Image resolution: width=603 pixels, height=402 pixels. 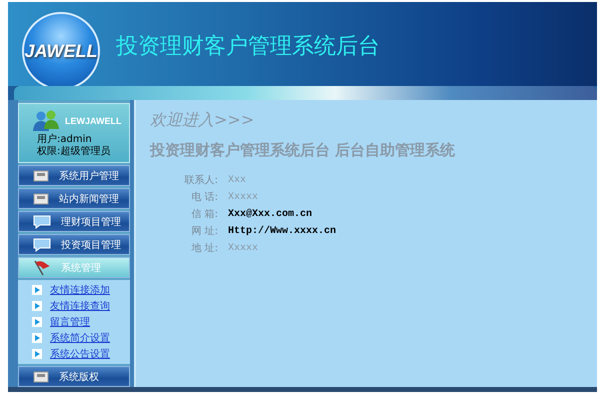 I want to click on contact-label: 网 址:, so click(x=204, y=231).